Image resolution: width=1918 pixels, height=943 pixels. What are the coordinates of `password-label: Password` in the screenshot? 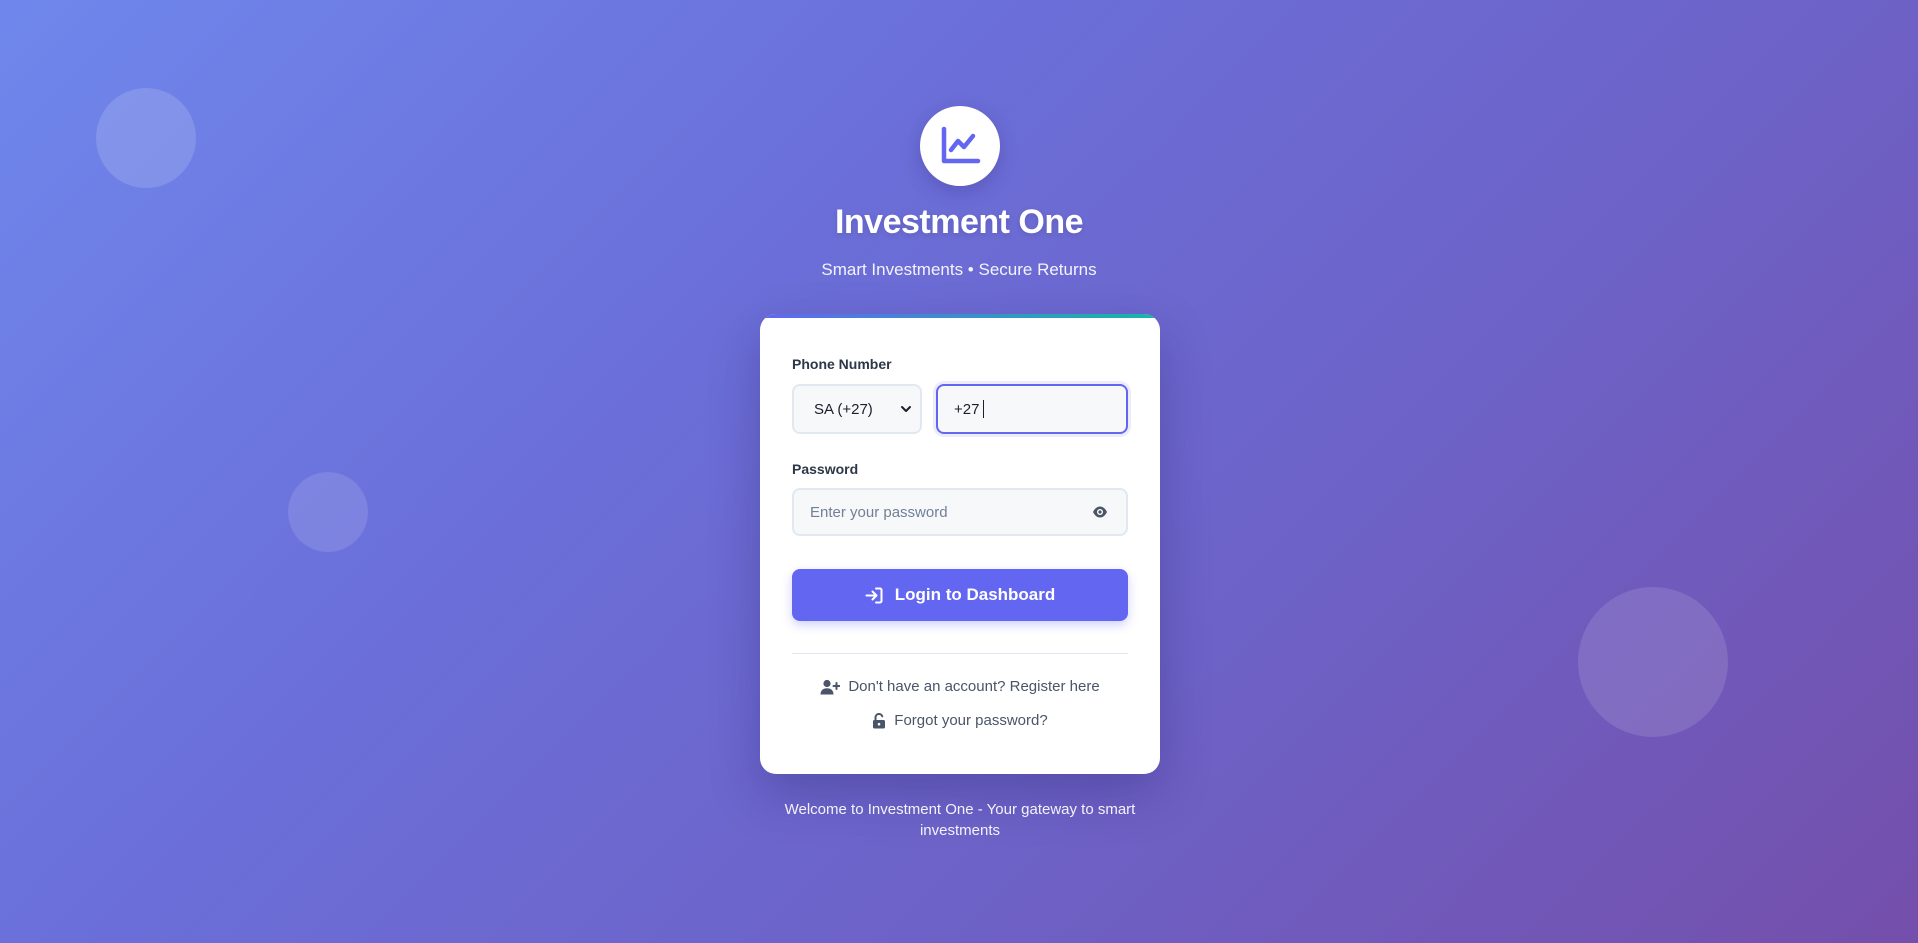 It's located at (825, 469).